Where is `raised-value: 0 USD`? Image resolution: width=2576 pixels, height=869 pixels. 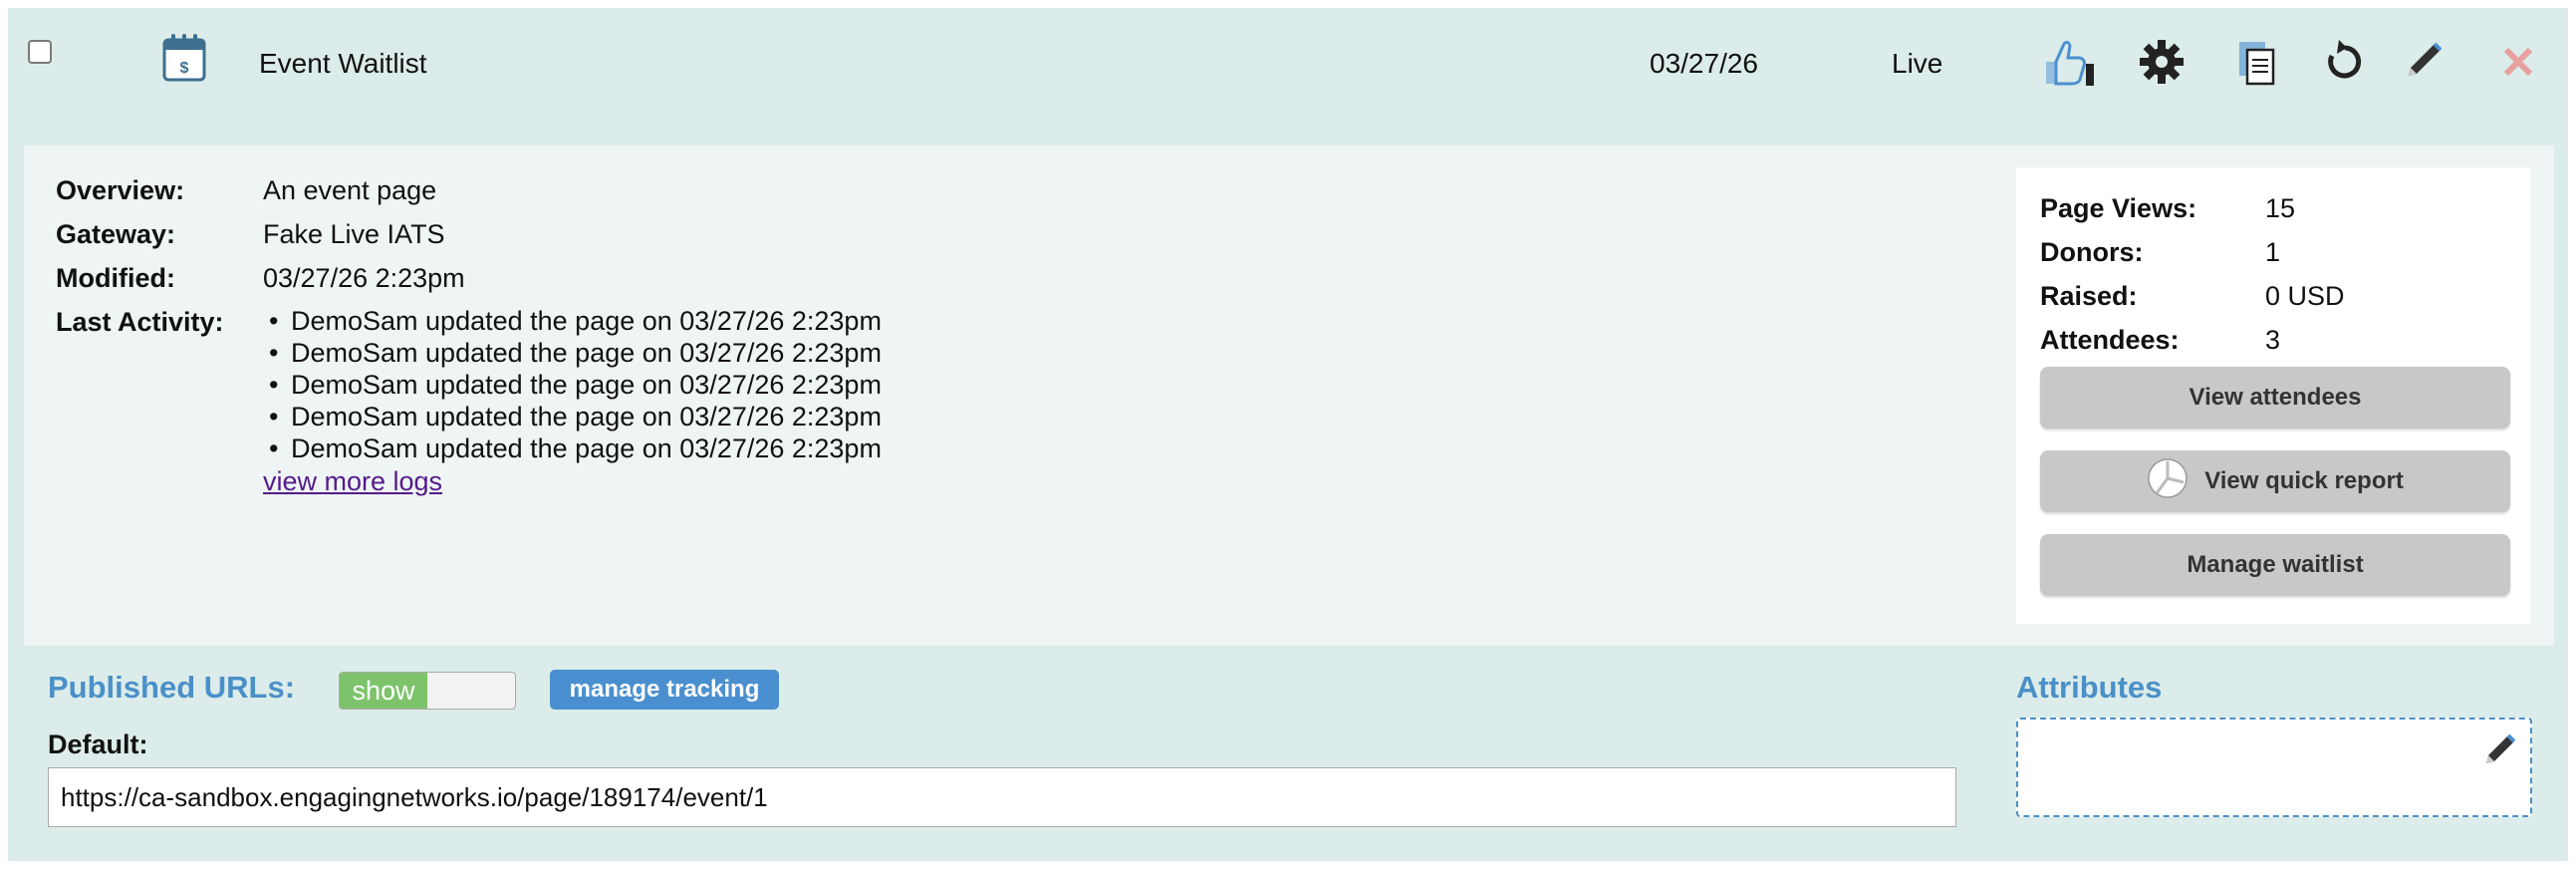 raised-value: 0 USD is located at coordinates (2305, 296).